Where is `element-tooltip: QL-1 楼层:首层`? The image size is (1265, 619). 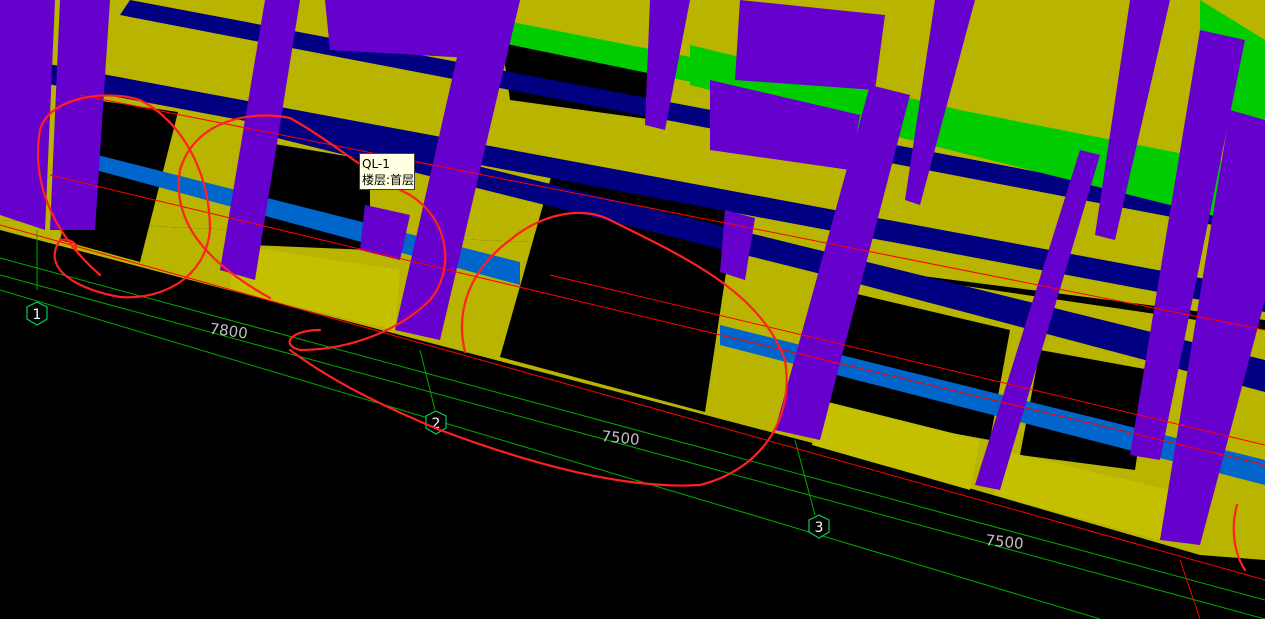 element-tooltip: QL-1 楼层:首层 is located at coordinates (387, 171).